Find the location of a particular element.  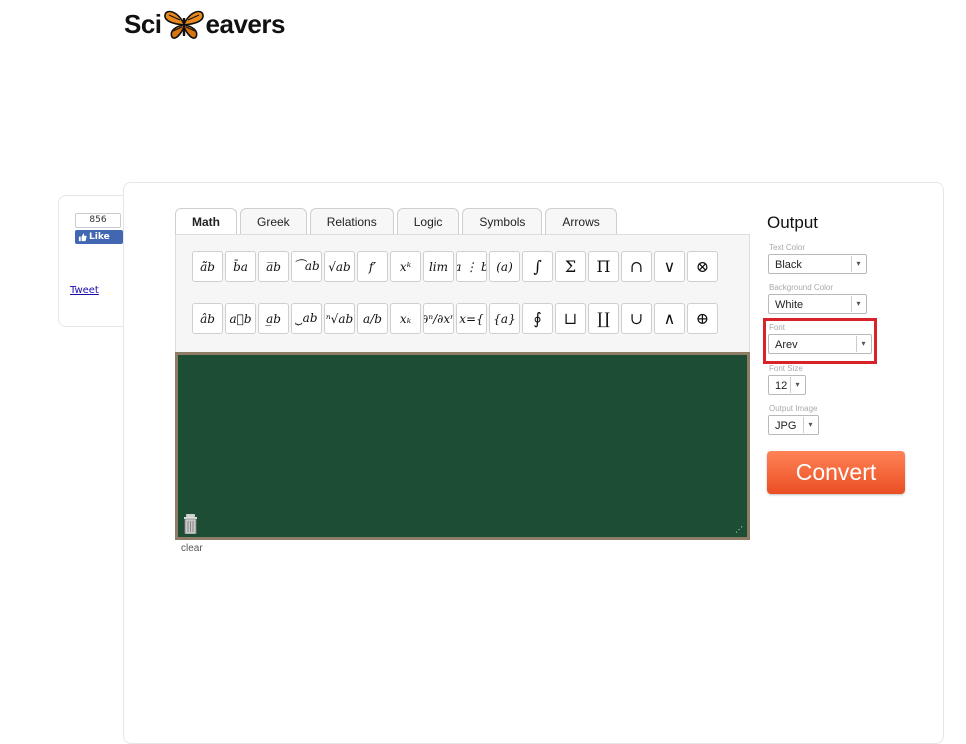

logo-text-eavers: eavers is located at coordinates (245, 23).